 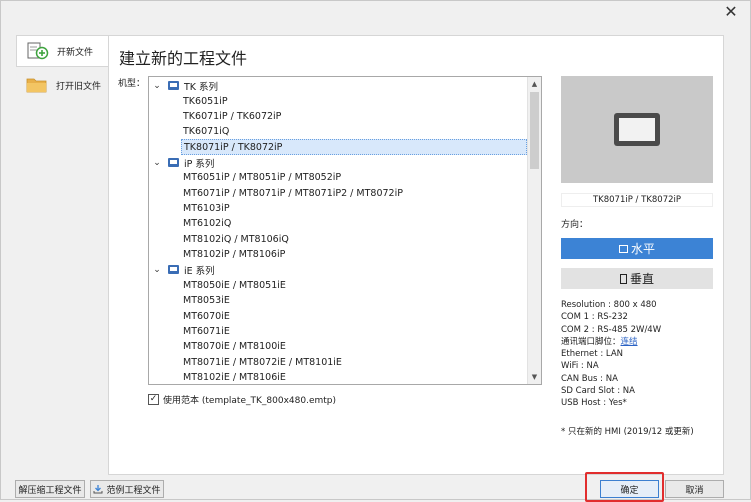 What do you see at coordinates (534, 230) in the screenshot?
I see `tree-scrollbar: ▲ ▼` at bounding box center [534, 230].